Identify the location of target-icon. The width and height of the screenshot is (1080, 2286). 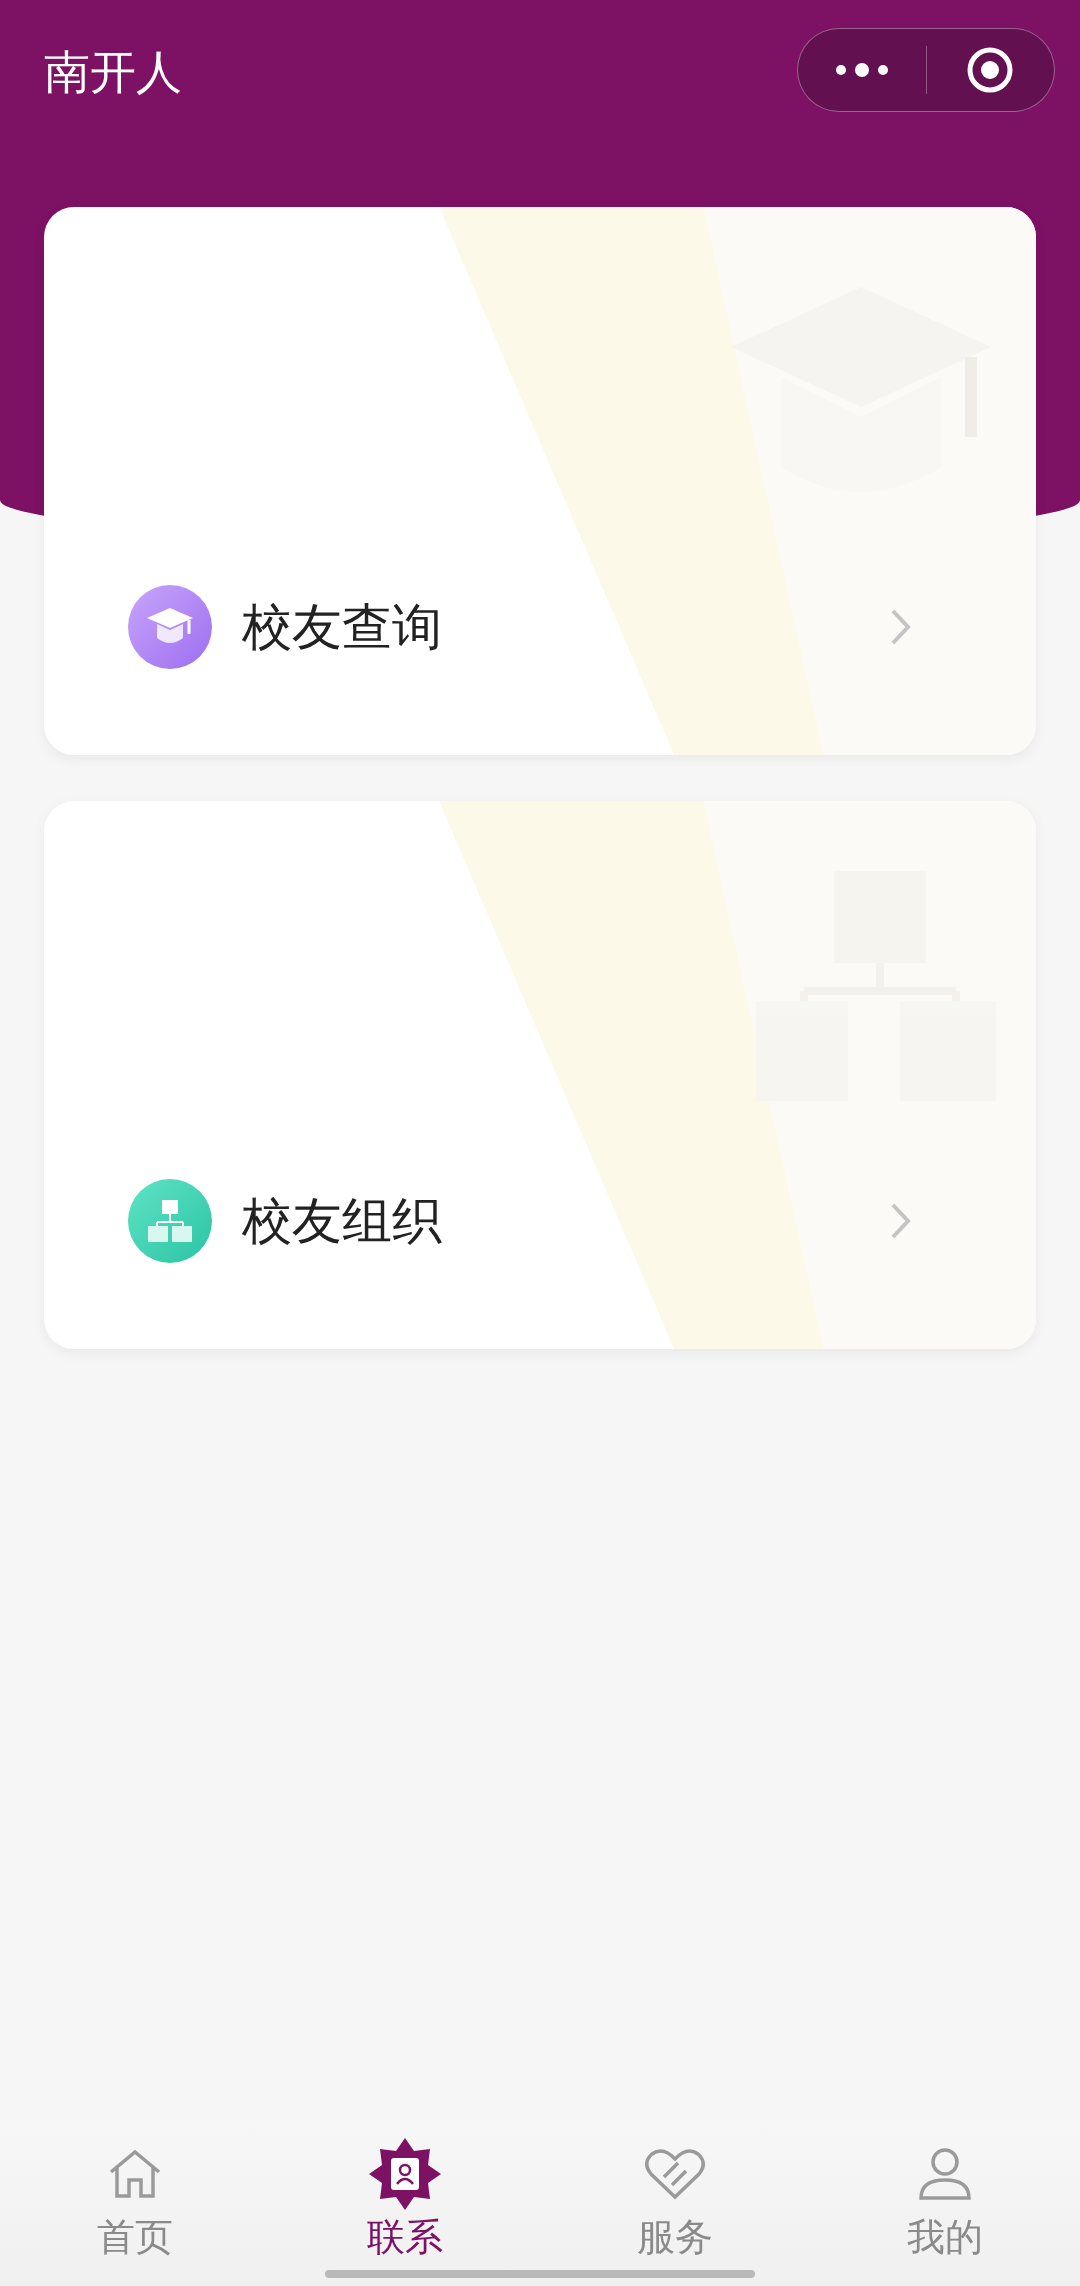
(990, 70).